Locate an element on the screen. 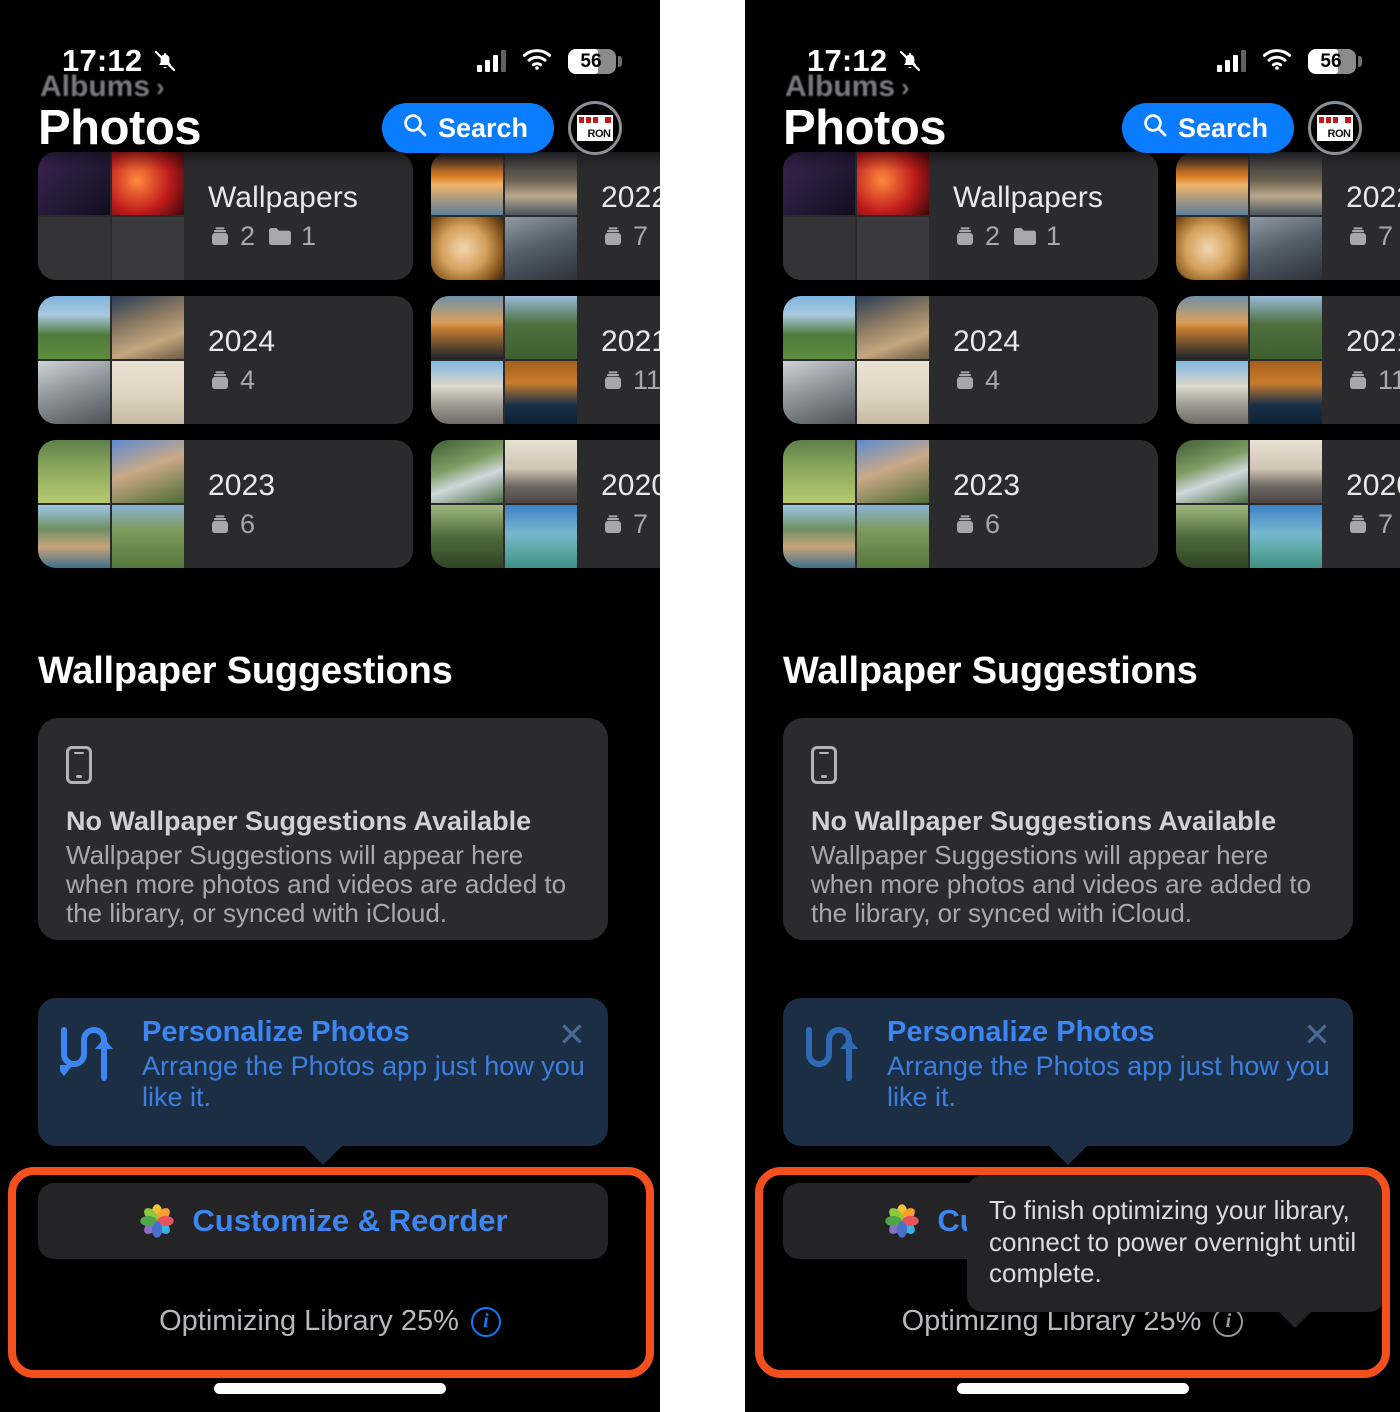  avatar-logo-dot is located at coordinates (608, 120).